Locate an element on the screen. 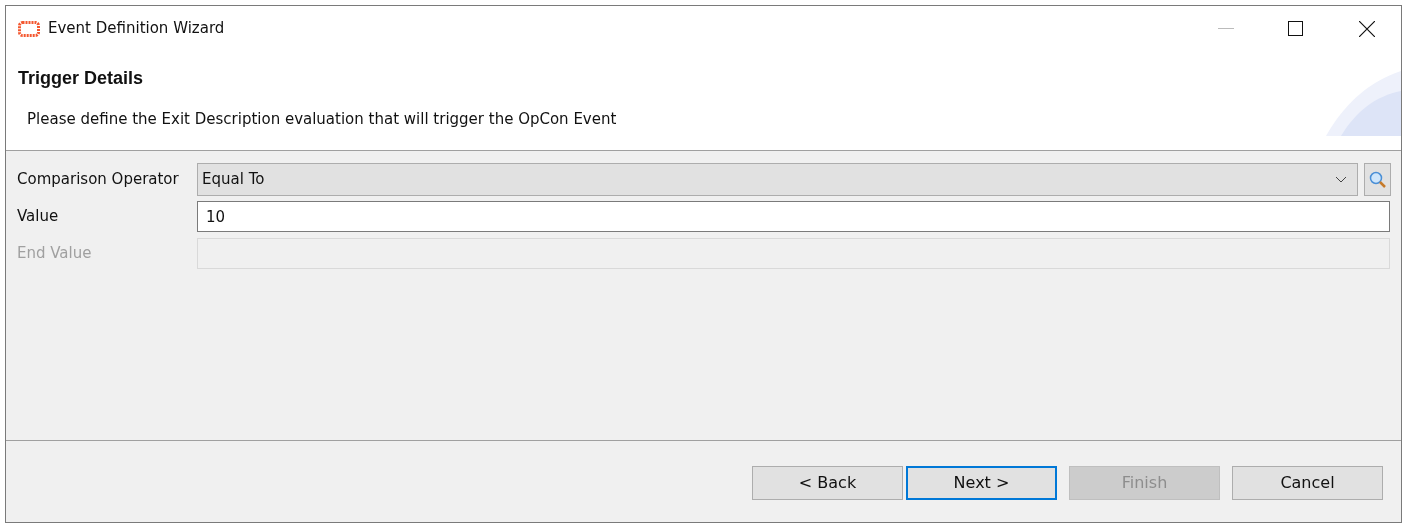 The width and height of the screenshot is (1411, 530). chevron-down-icon is located at coordinates (1341, 179).